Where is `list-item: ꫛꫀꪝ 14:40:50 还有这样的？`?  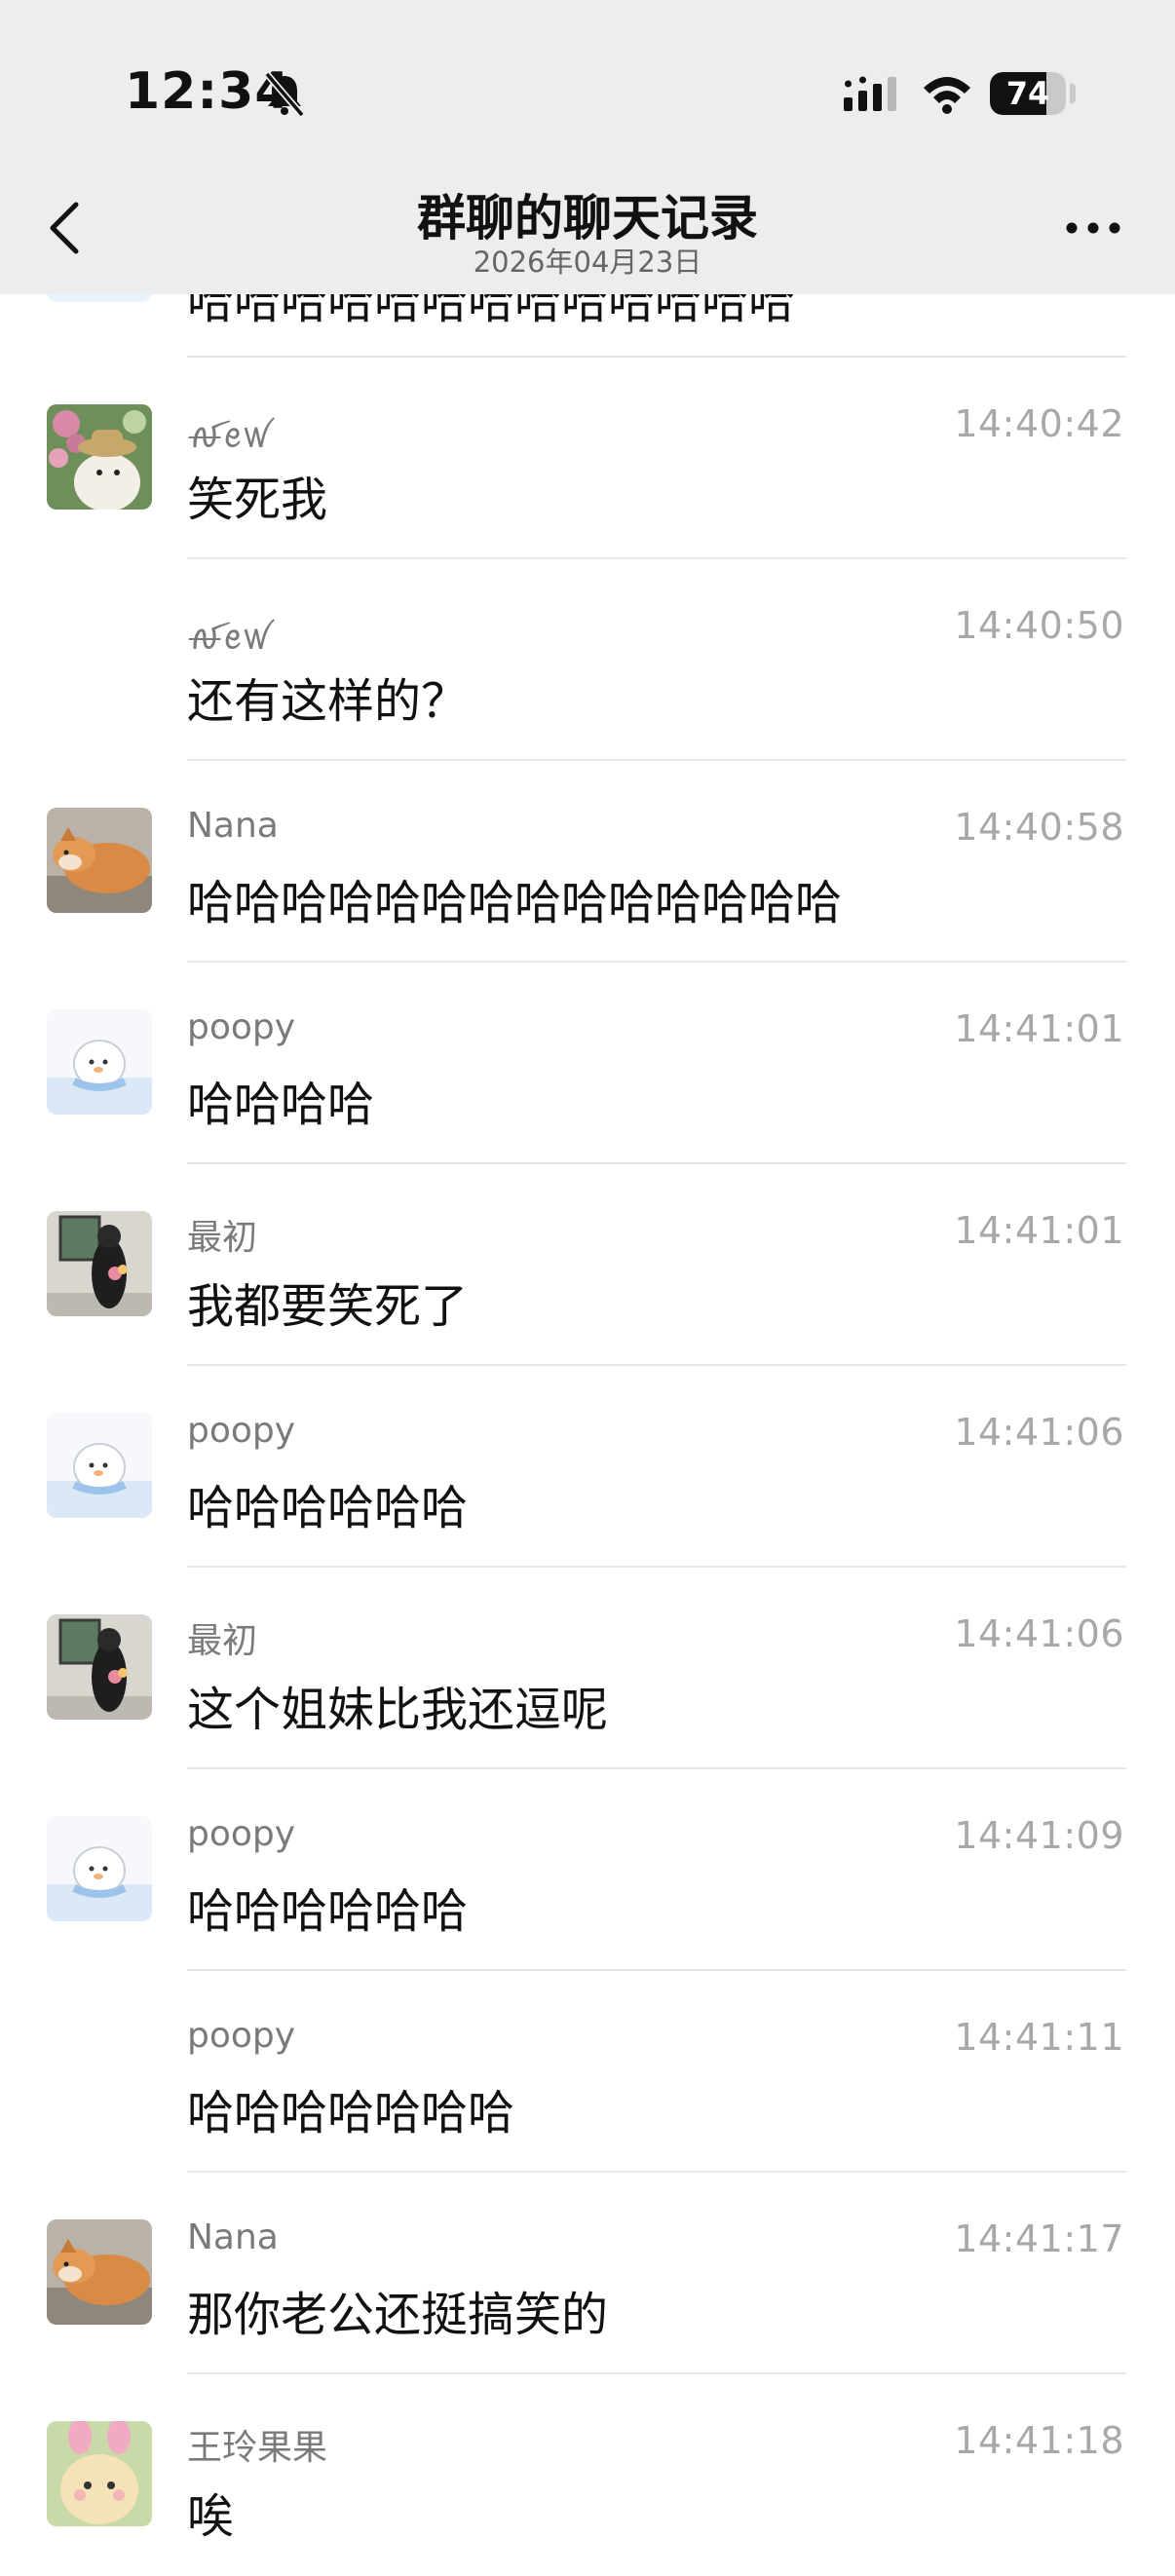
list-item: ꫛꫀꪝ 14:40:50 还有这样的？ is located at coordinates (587, 660).